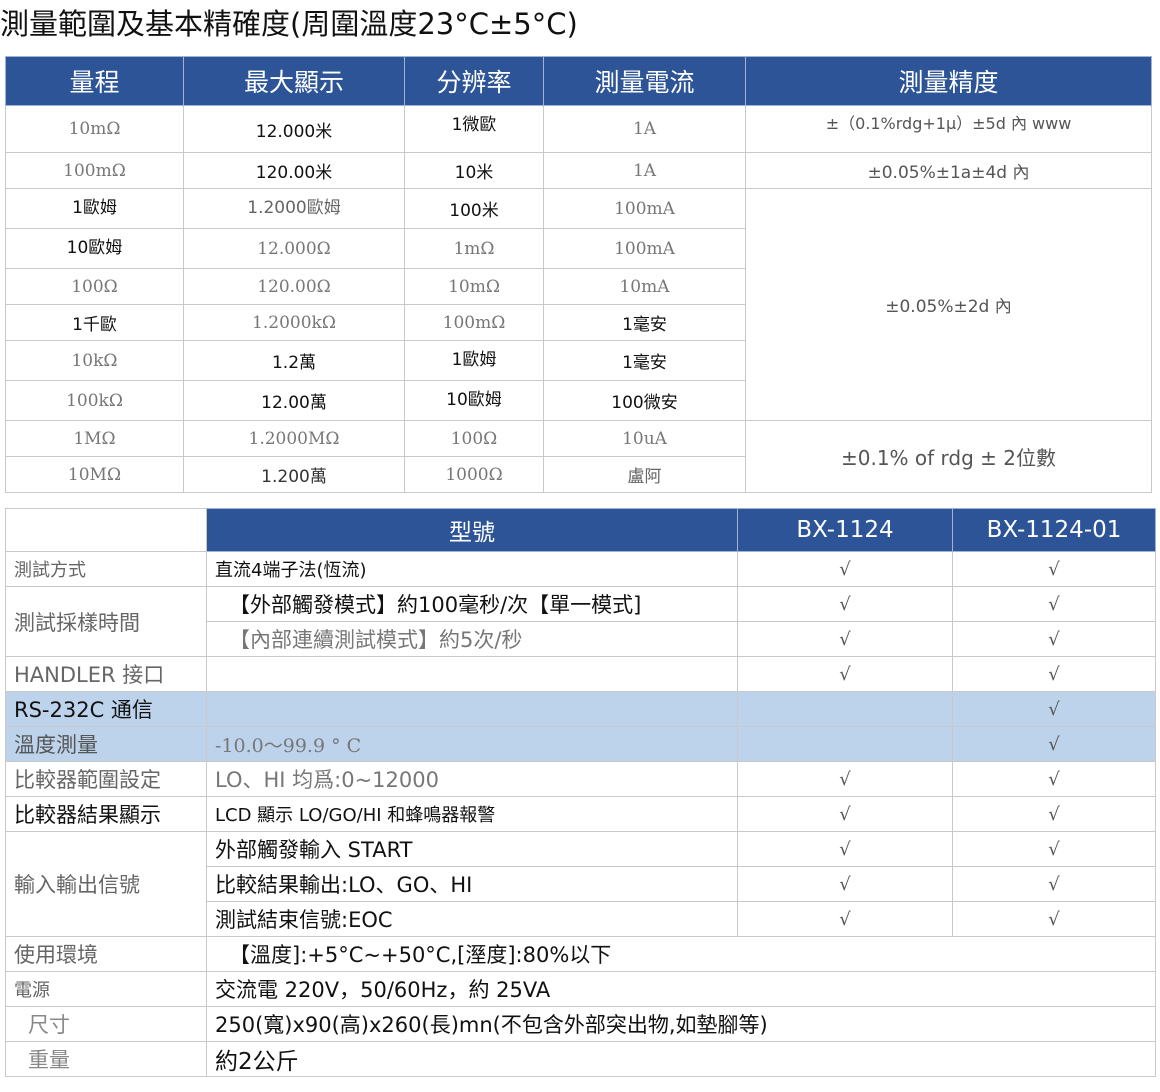  What do you see at coordinates (472, 604) in the screenshot?
I see `spec-desc: 【外部觸發模式】約100毫秒/次【單一模式]` at bounding box center [472, 604].